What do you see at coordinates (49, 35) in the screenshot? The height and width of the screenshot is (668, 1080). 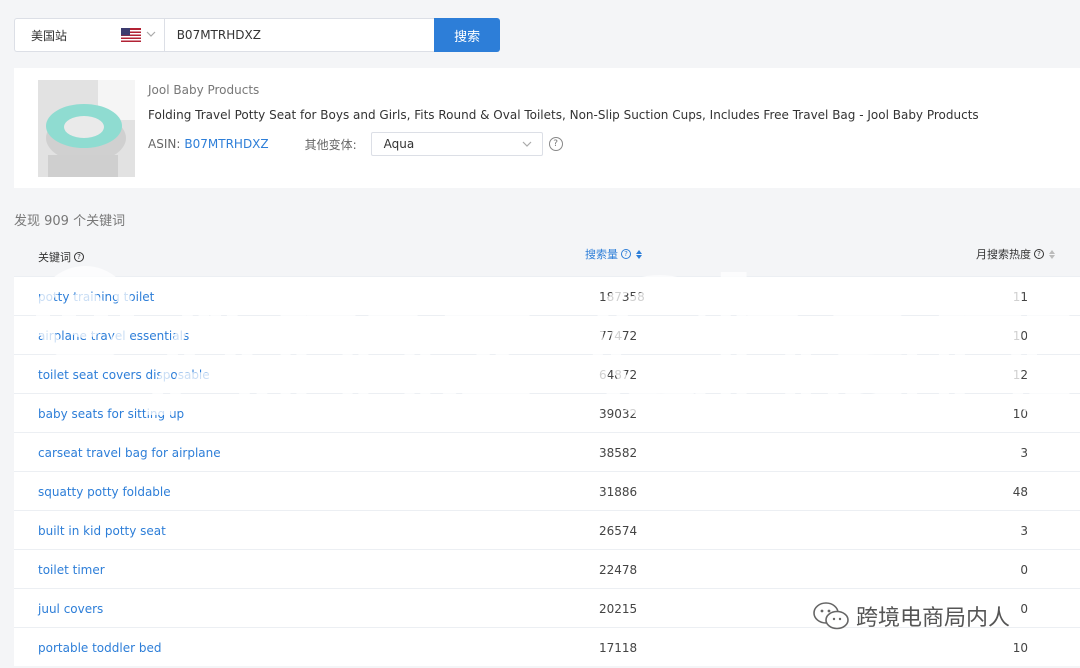 I see `site-label: 美国站` at bounding box center [49, 35].